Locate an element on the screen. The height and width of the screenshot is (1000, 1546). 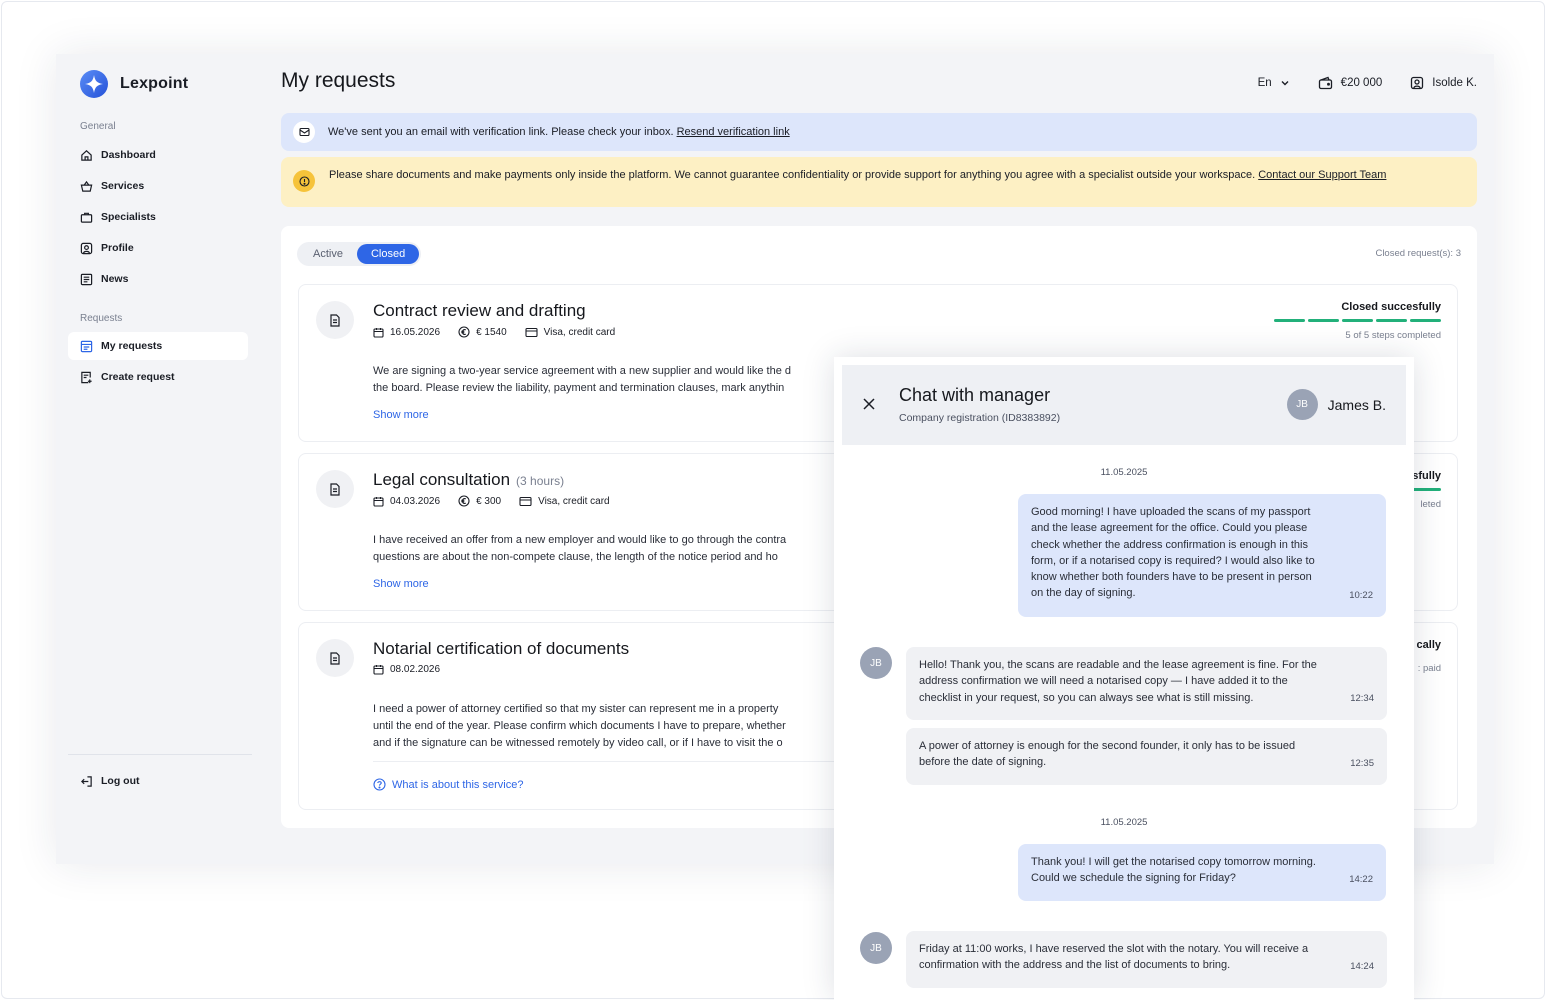
request-title: Contract review and drafting is located at coordinates (479, 310).